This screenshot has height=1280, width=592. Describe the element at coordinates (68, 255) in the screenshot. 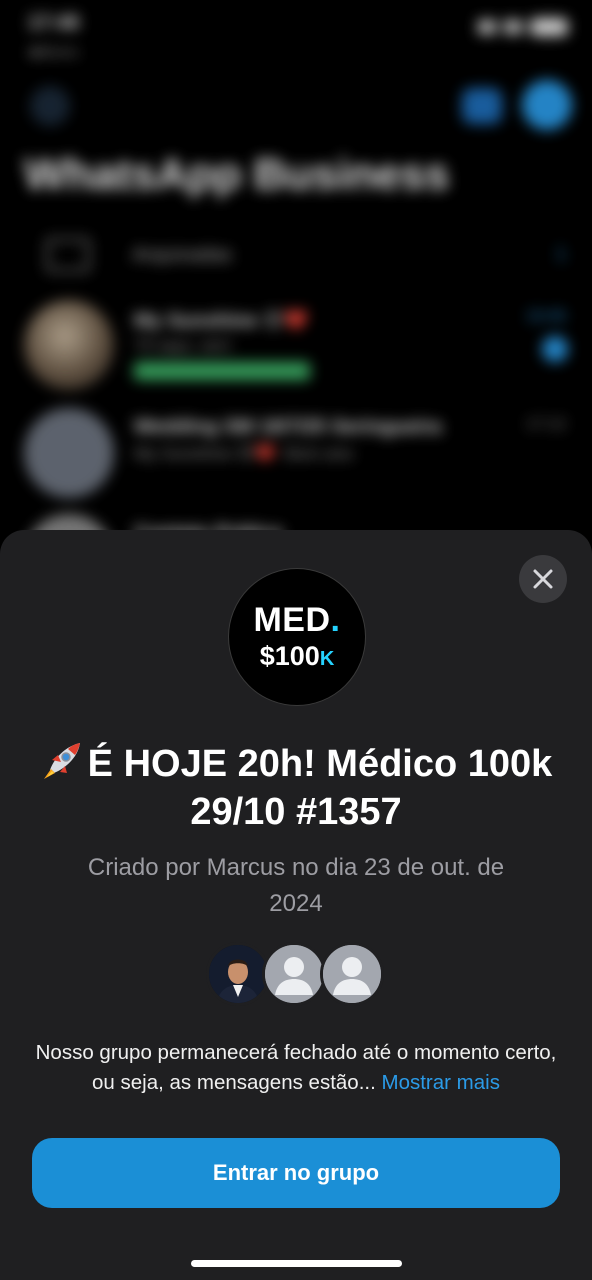

I see `archive-icon` at that location.